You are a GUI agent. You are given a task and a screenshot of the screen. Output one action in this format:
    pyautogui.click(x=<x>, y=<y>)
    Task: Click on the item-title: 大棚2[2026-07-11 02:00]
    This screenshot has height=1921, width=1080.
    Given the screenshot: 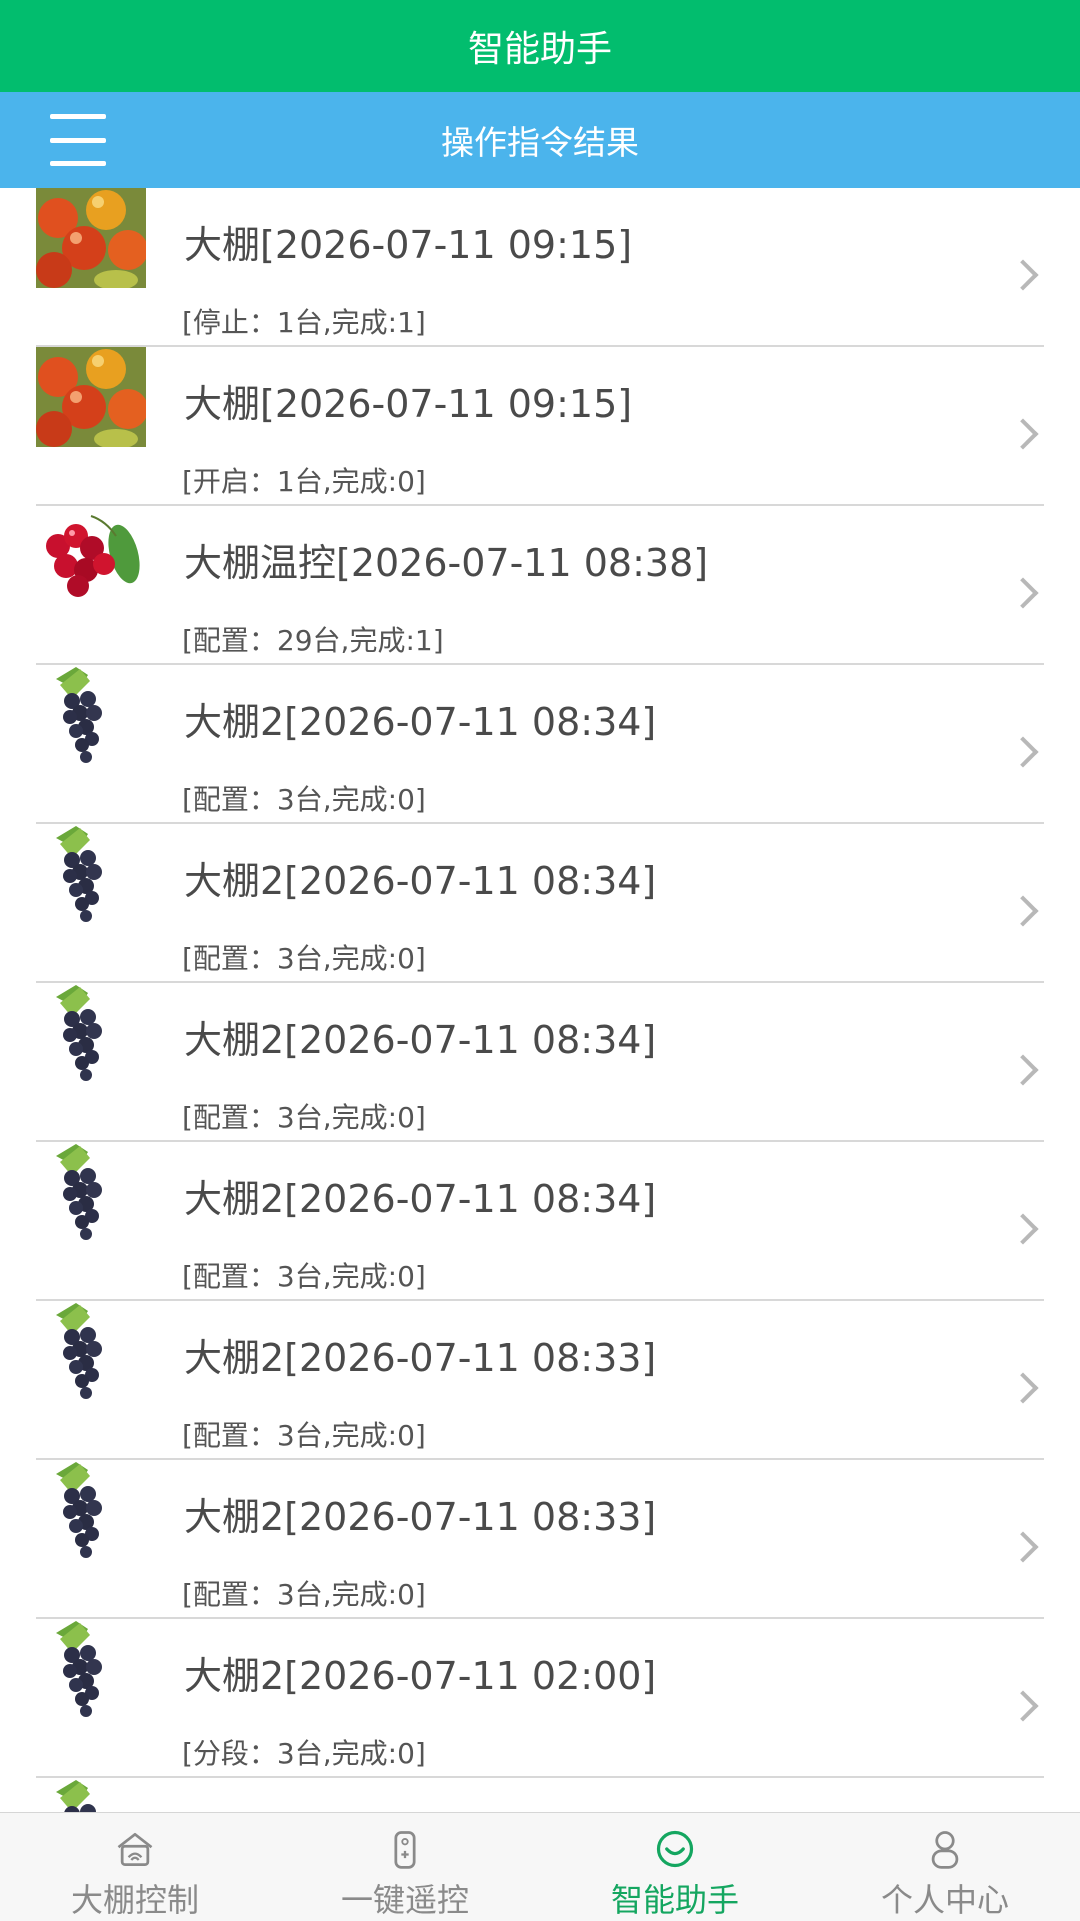 What is the action you would take?
    pyautogui.click(x=420, y=1676)
    